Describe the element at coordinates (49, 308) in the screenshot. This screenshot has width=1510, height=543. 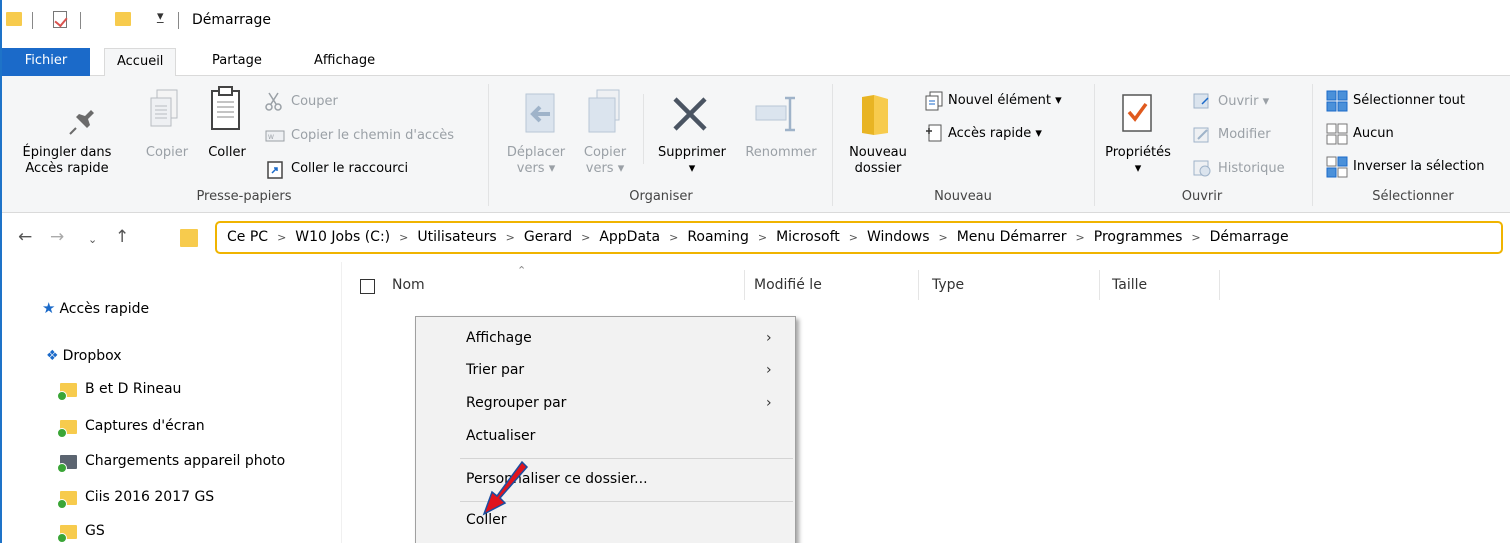
I see `star-icon: ★` at that location.